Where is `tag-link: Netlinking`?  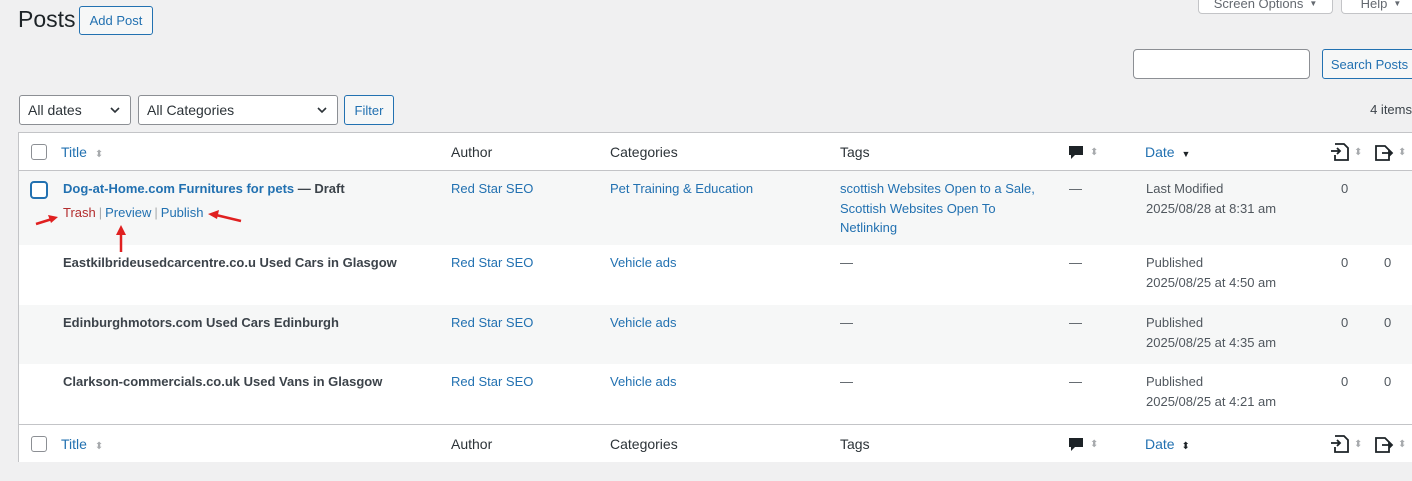
tag-link: Netlinking is located at coordinates (937, 228).